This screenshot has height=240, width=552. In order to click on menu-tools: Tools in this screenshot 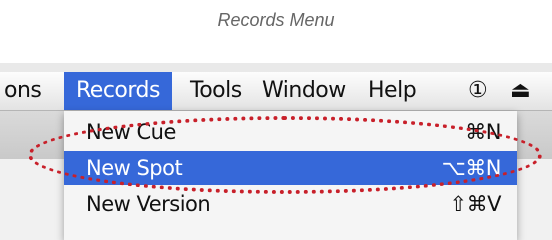, I will do `click(216, 91)`.